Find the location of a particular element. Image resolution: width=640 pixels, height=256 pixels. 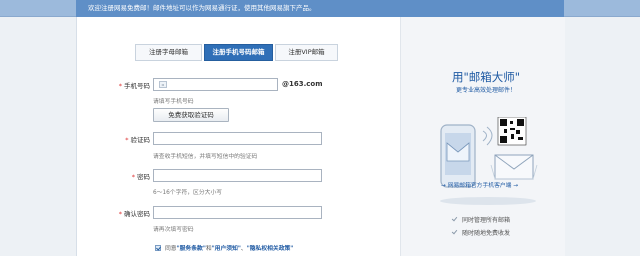

code-input is located at coordinates (237, 138).